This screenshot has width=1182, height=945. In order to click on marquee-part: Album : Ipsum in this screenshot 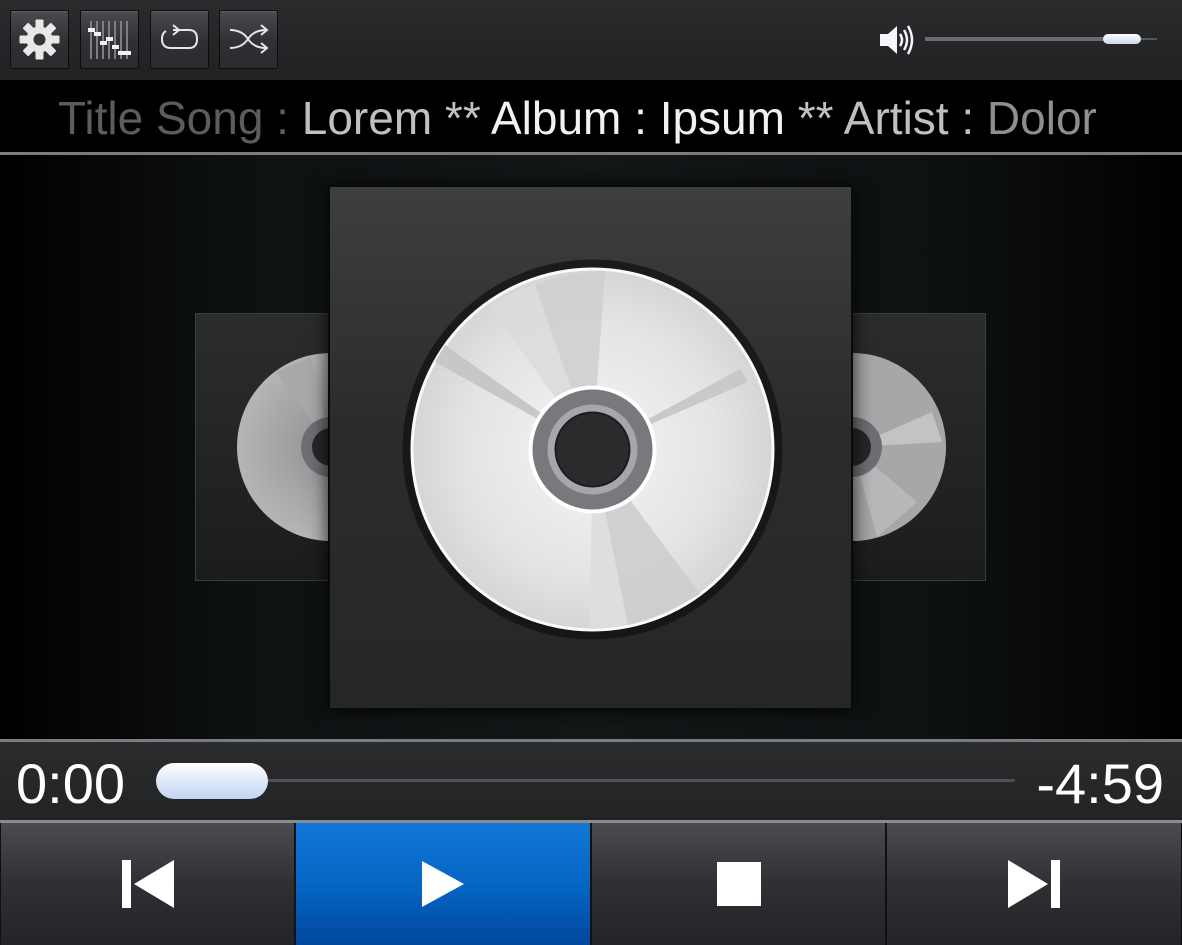, I will do `click(637, 118)`.